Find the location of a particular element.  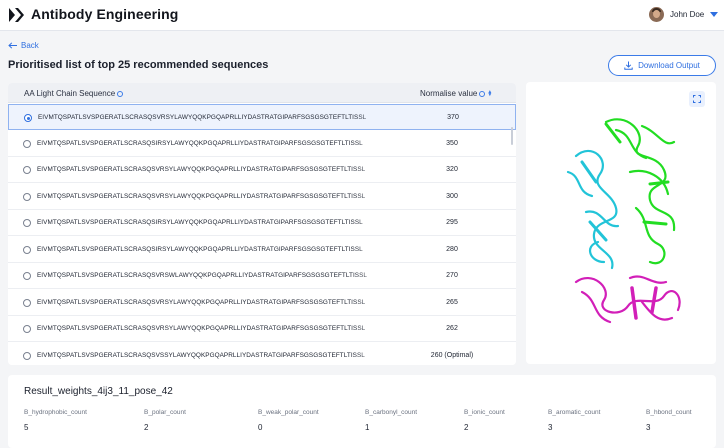

scrollbar is located at coordinates (512, 136).